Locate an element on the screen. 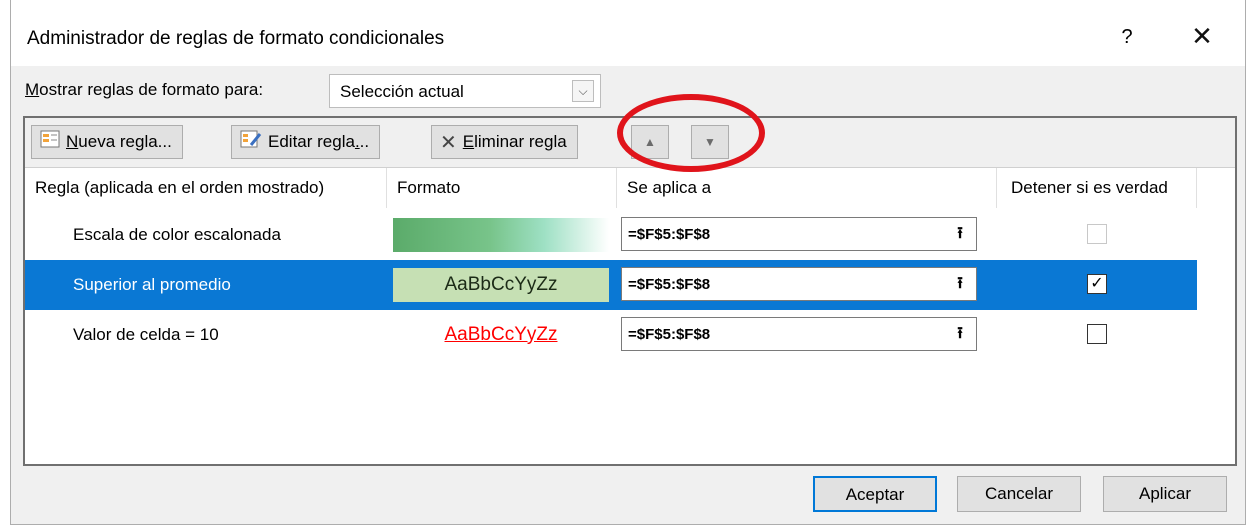  column-header-applies-to: Se aplica a is located at coordinates (807, 188).